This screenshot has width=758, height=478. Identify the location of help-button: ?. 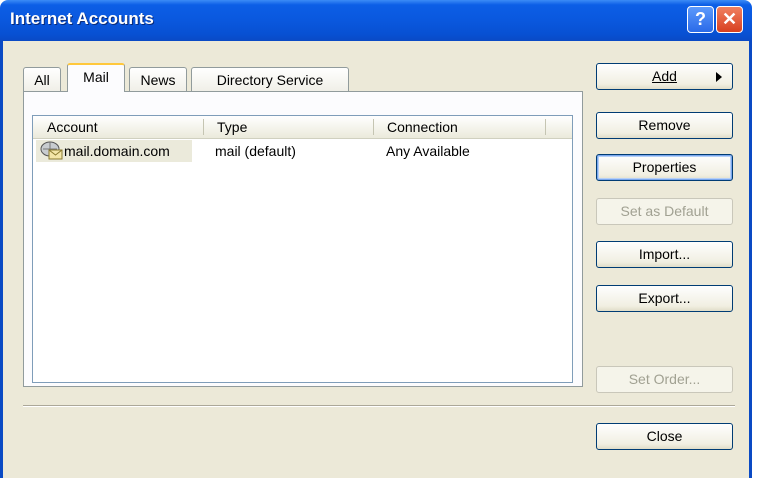
(700, 19).